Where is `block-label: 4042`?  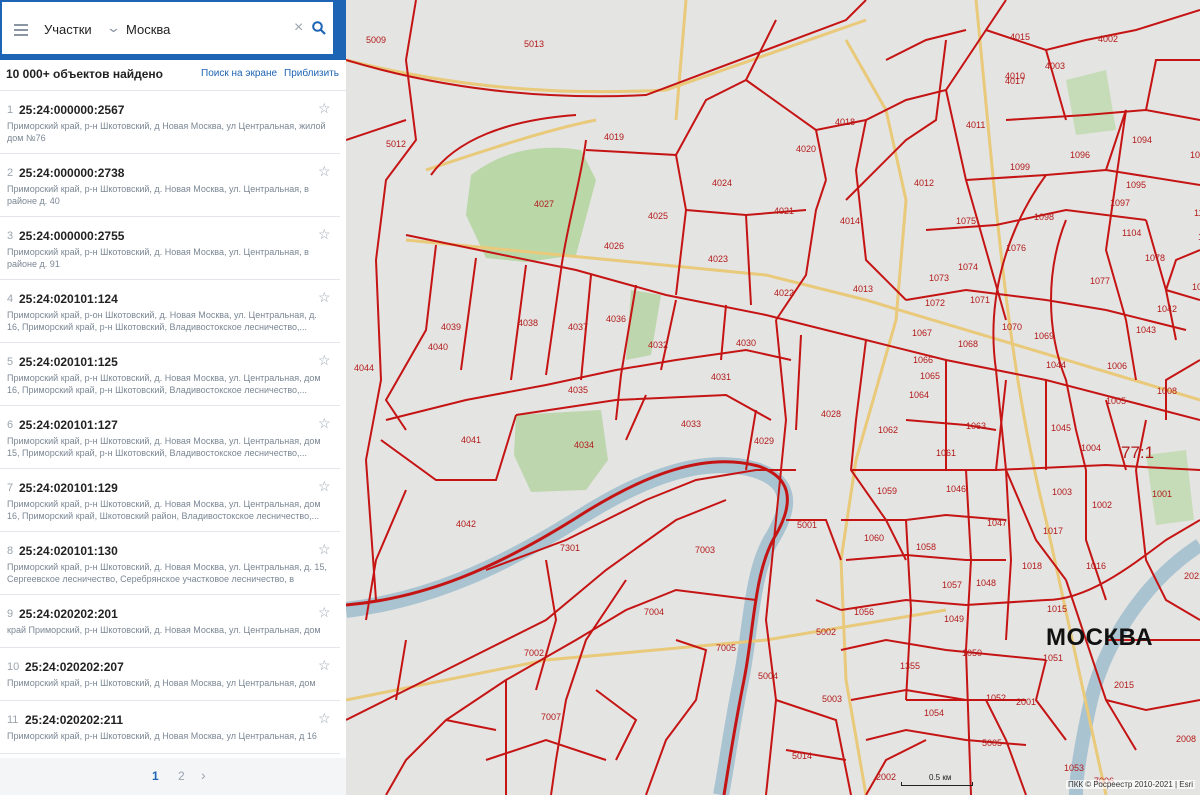 block-label: 4042 is located at coordinates (466, 524).